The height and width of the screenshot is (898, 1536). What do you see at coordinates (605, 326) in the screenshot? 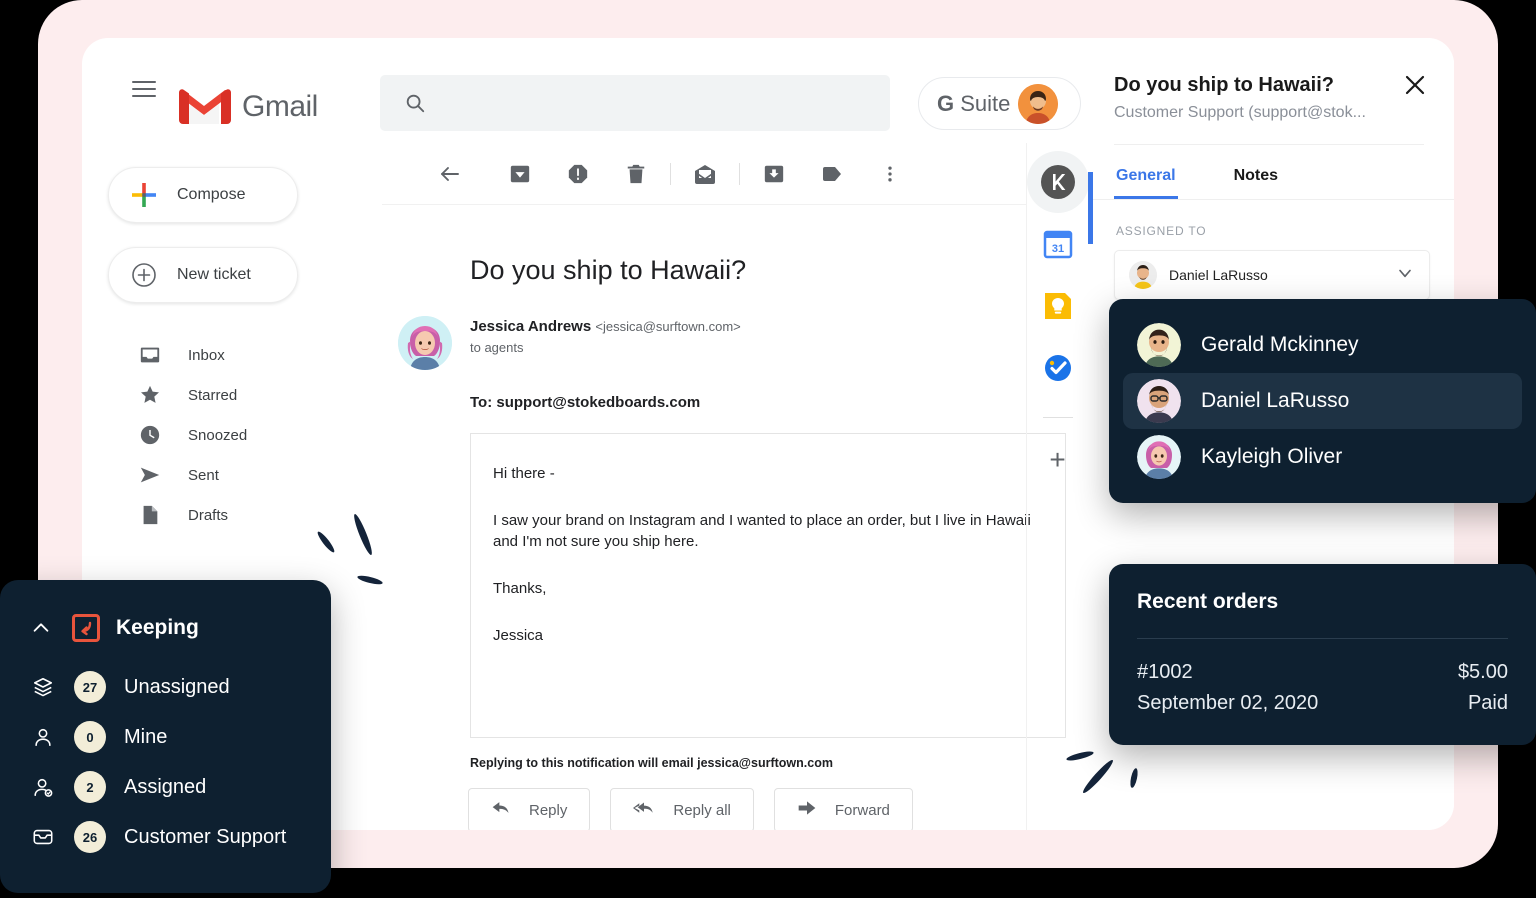
I see `sender-name: Jessica Andrews <jessica@surftown.com>` at bounding box center [605, 326].